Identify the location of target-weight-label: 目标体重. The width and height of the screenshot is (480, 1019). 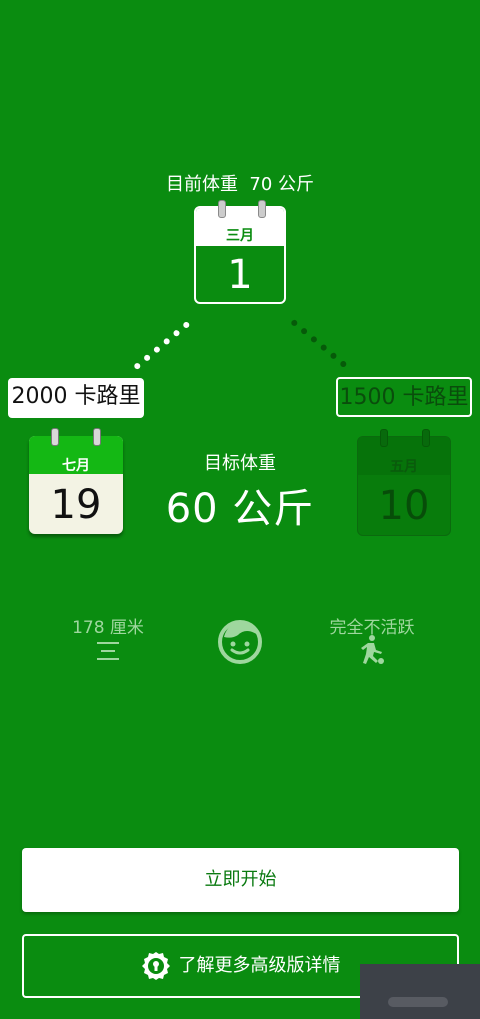
(240, 463).